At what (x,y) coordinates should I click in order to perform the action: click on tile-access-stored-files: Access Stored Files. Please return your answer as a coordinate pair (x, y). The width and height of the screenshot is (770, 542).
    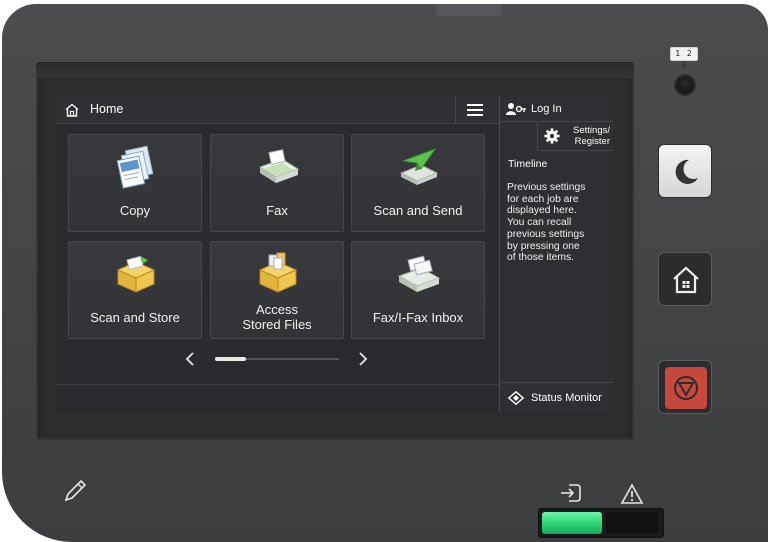
    Looking at the image, I should click on (277, 290).